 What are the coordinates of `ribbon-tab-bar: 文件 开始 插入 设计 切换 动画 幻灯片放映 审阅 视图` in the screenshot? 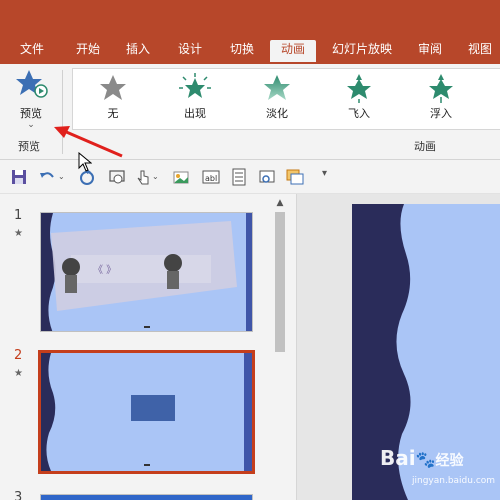 It's located at (250, 32).